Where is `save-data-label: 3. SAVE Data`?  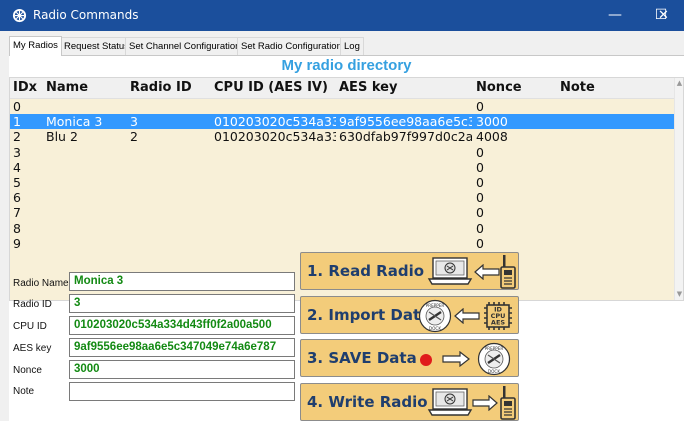 save-data-label: 3. SAVE Data is located at coordinates (362, 358).